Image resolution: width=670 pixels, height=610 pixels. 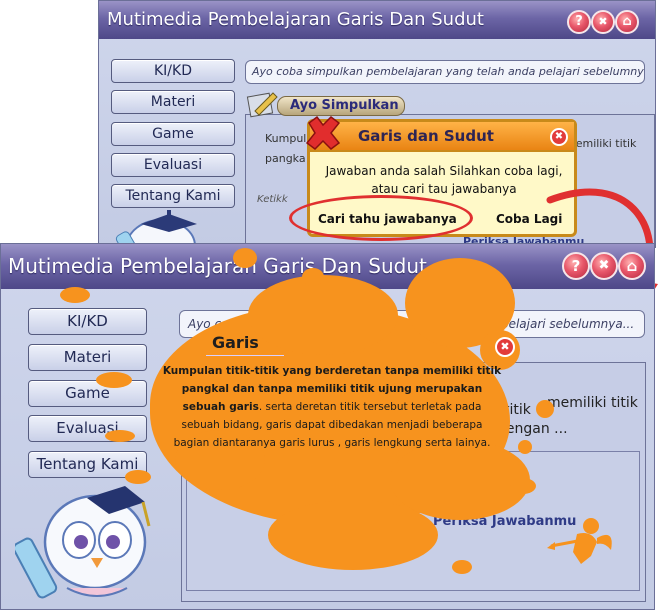 I want to click on back-sidebar-tentang-kami: Tentang Kami, so click(x=173, y=196).